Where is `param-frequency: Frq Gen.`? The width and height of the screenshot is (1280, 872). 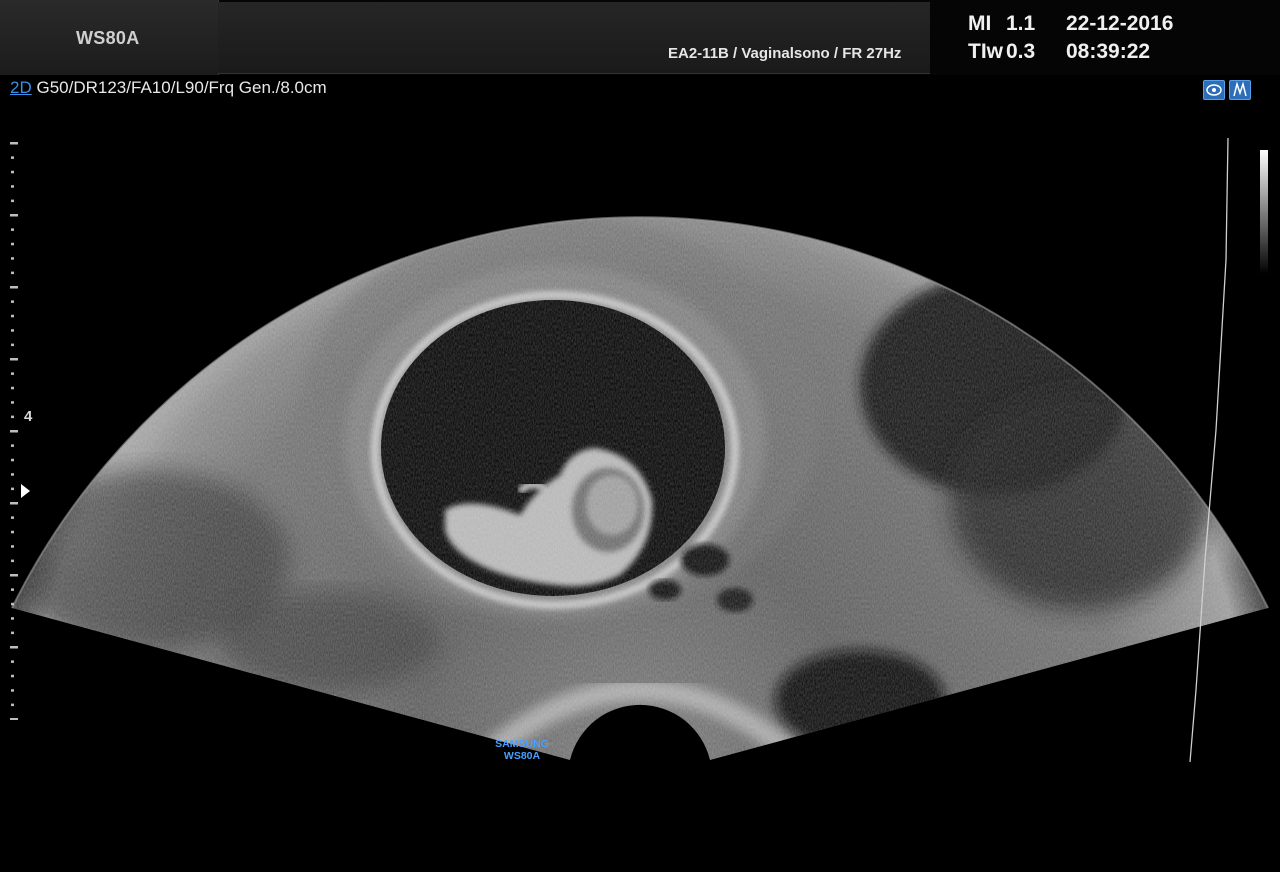
param-frequency: Frq Gen. is located at coordinates (242, 87).